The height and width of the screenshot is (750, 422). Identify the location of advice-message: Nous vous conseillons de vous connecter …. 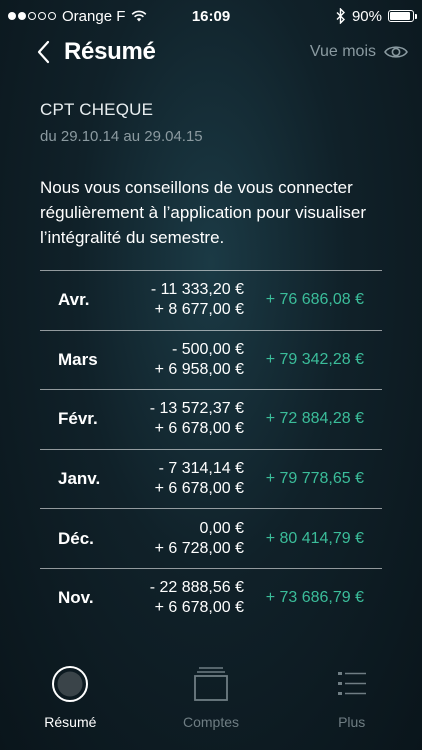
(203, 212).